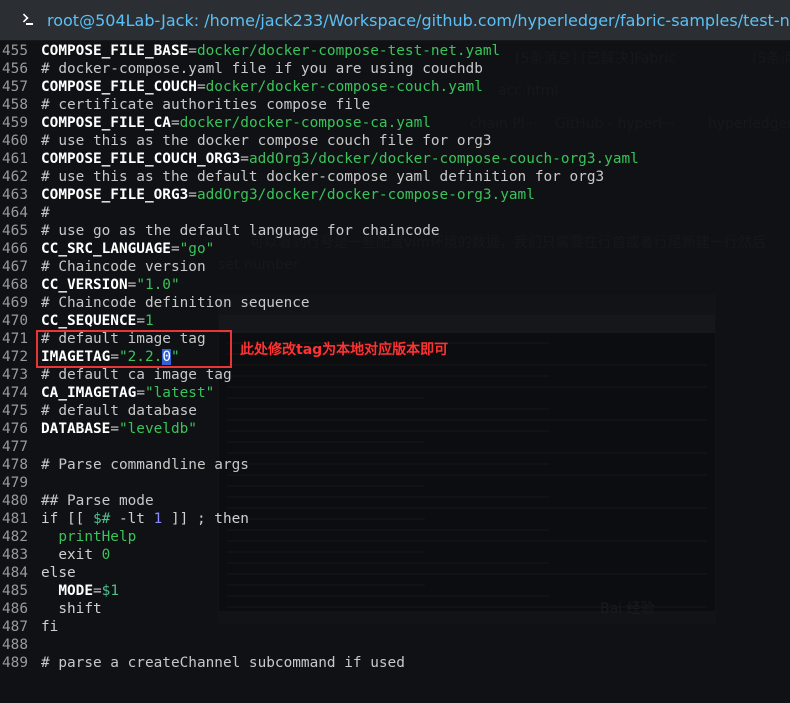 The height and width of the screenshot is (703, 790). I want to click on code-token: docker/docker-compose-test-net.yaml, so click(348, 51).